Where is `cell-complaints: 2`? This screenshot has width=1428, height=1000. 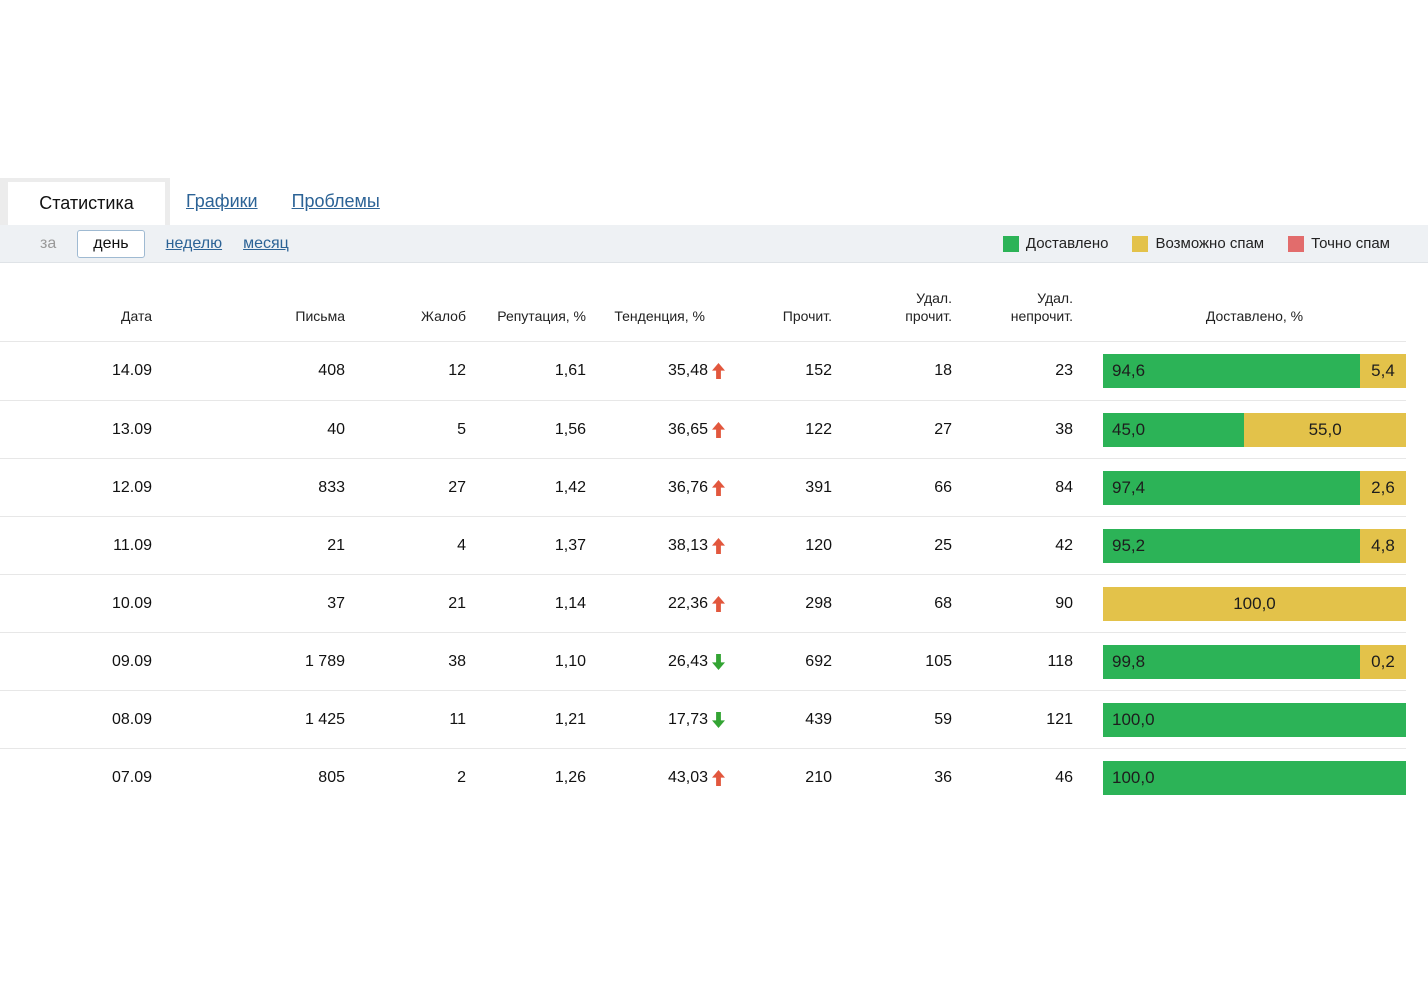 cell-complaints: 2 is located at coordinates (461, 777).